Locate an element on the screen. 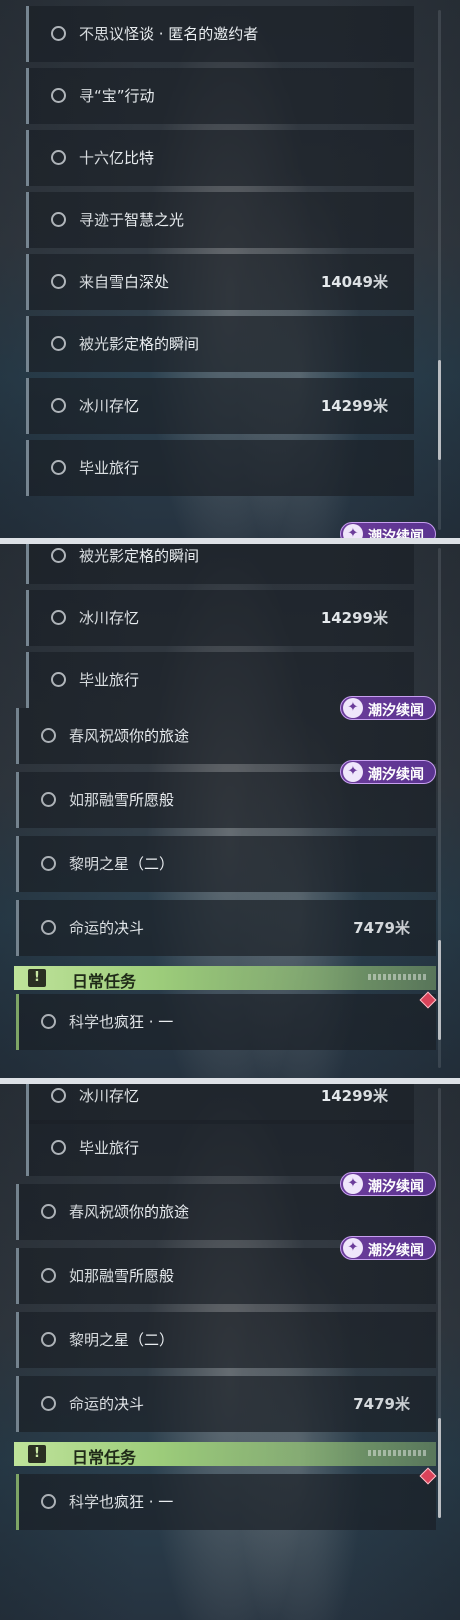 This screenshot has width=460, height=1620. quest-item: 寻迹于智慧之光 is located at coordinates (220, 220).